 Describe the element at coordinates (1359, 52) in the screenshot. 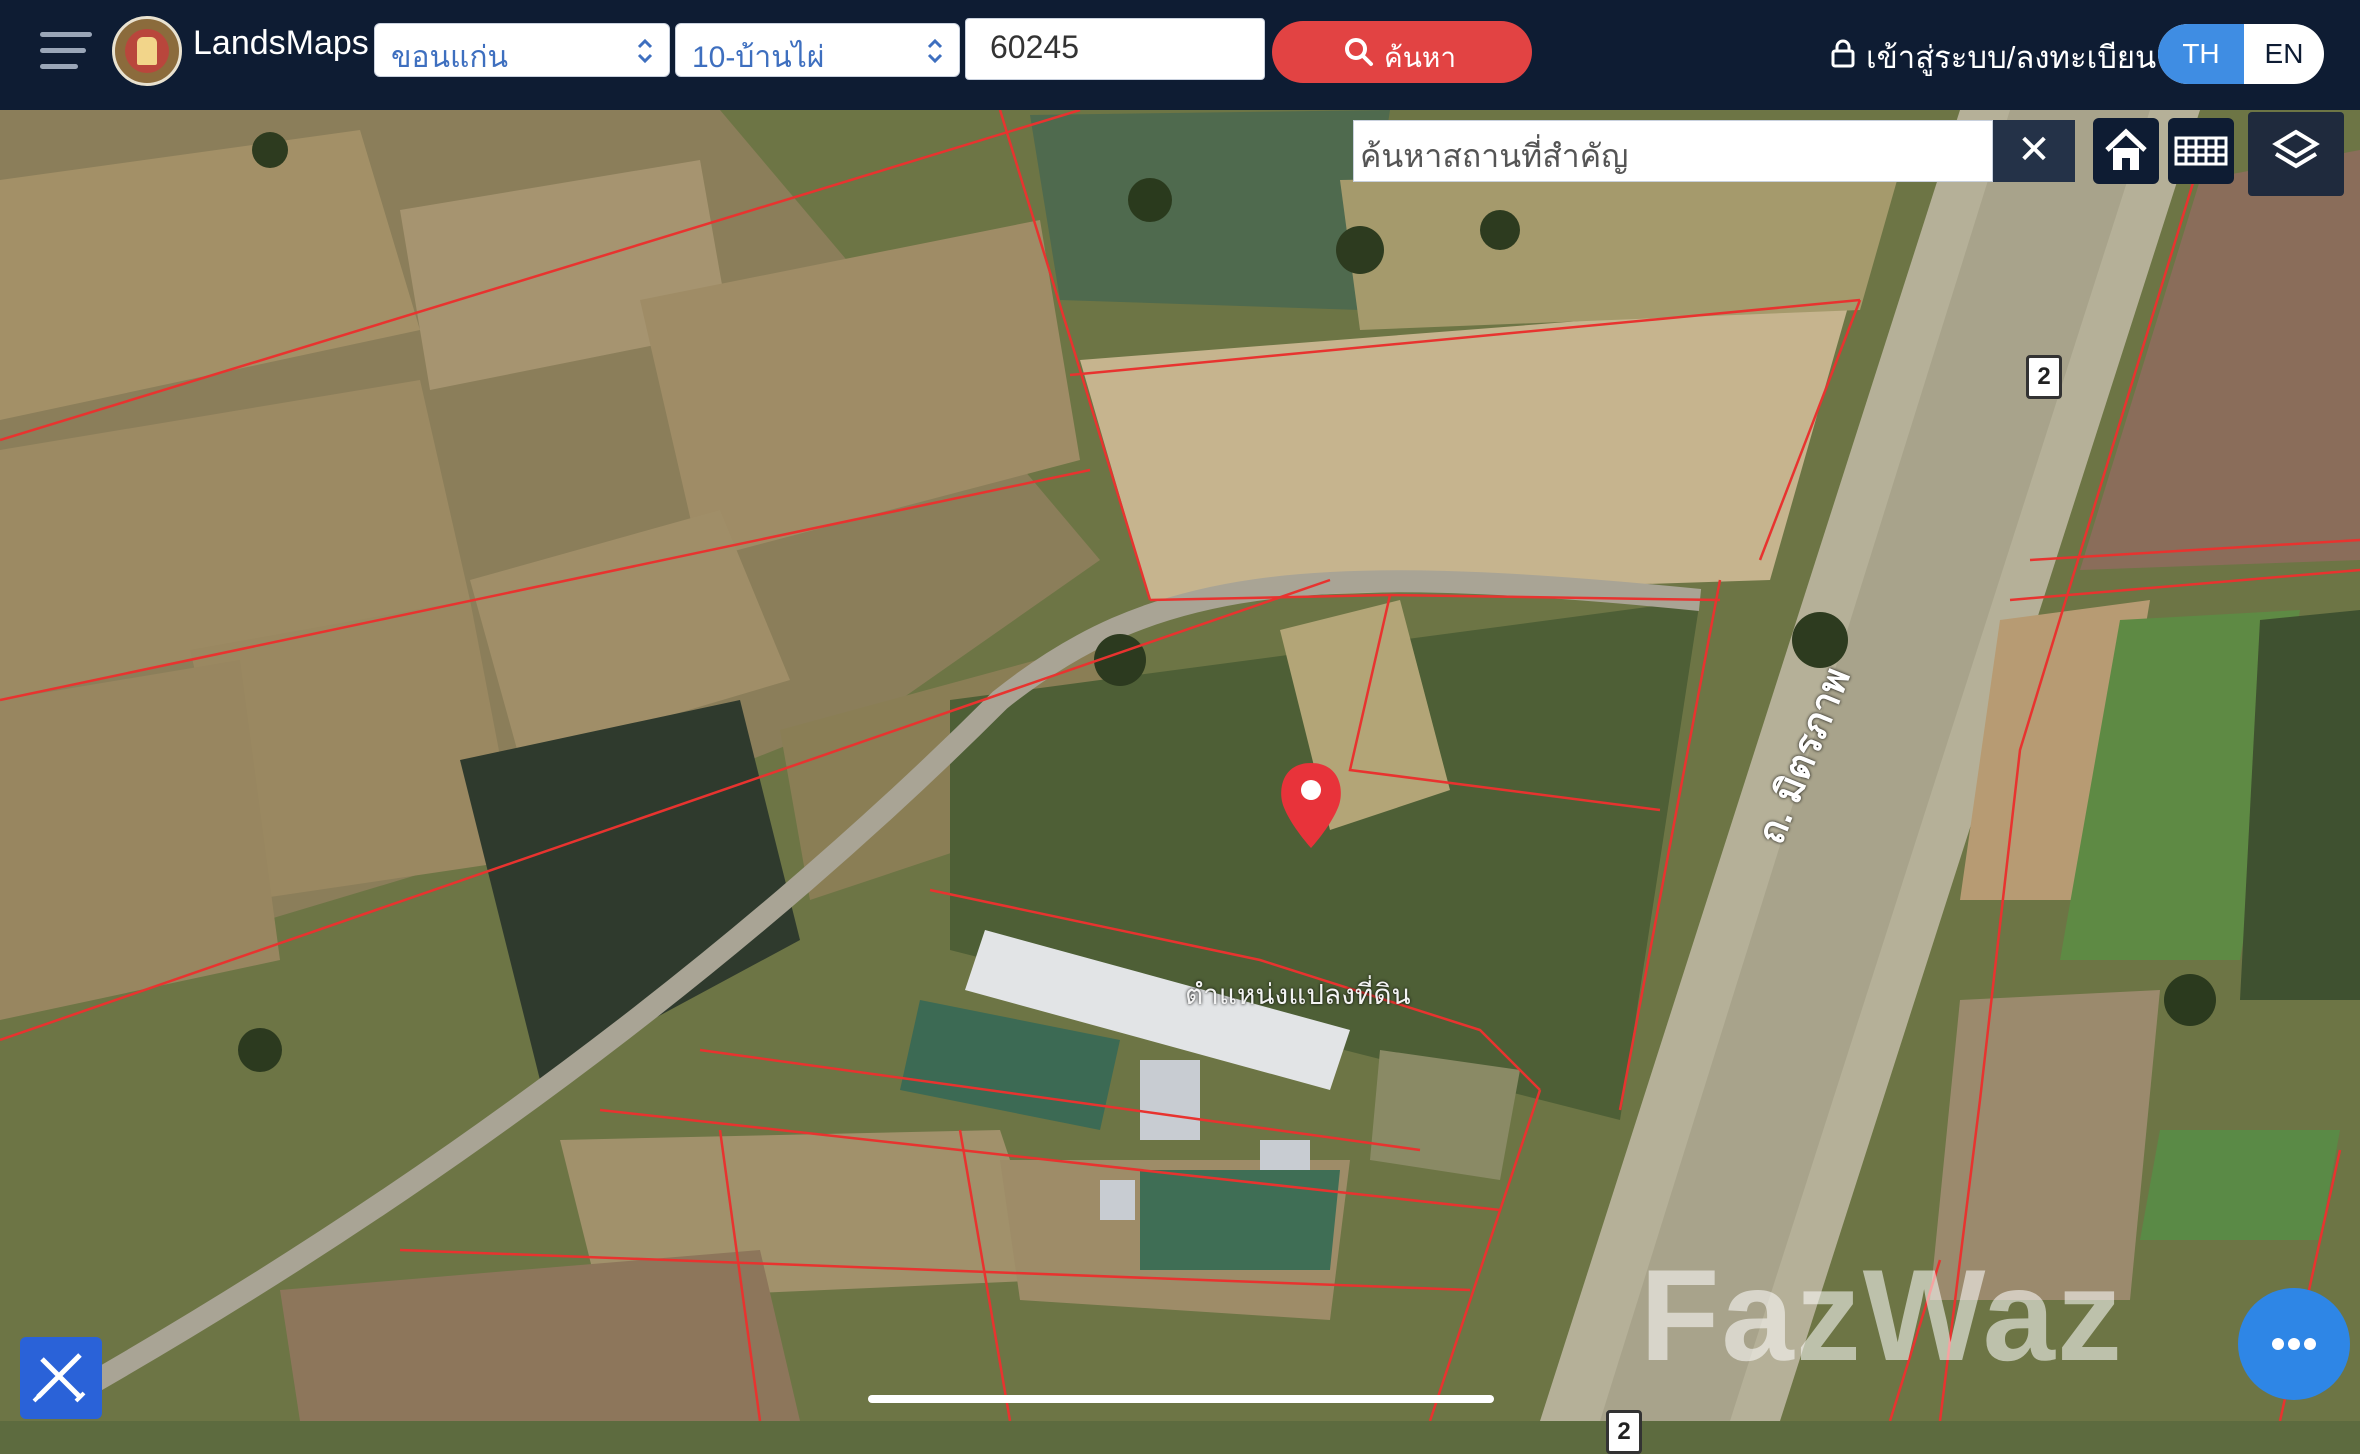

I see `search-icon` at that location.